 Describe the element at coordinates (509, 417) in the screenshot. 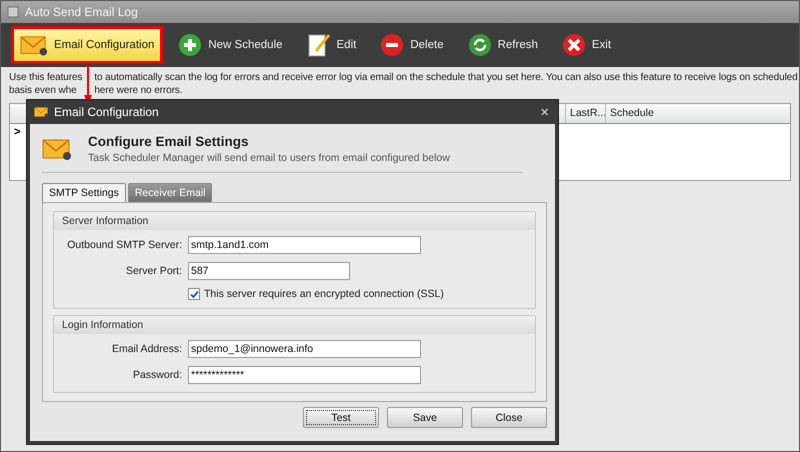

I see `dialog-button: Close` at that location.